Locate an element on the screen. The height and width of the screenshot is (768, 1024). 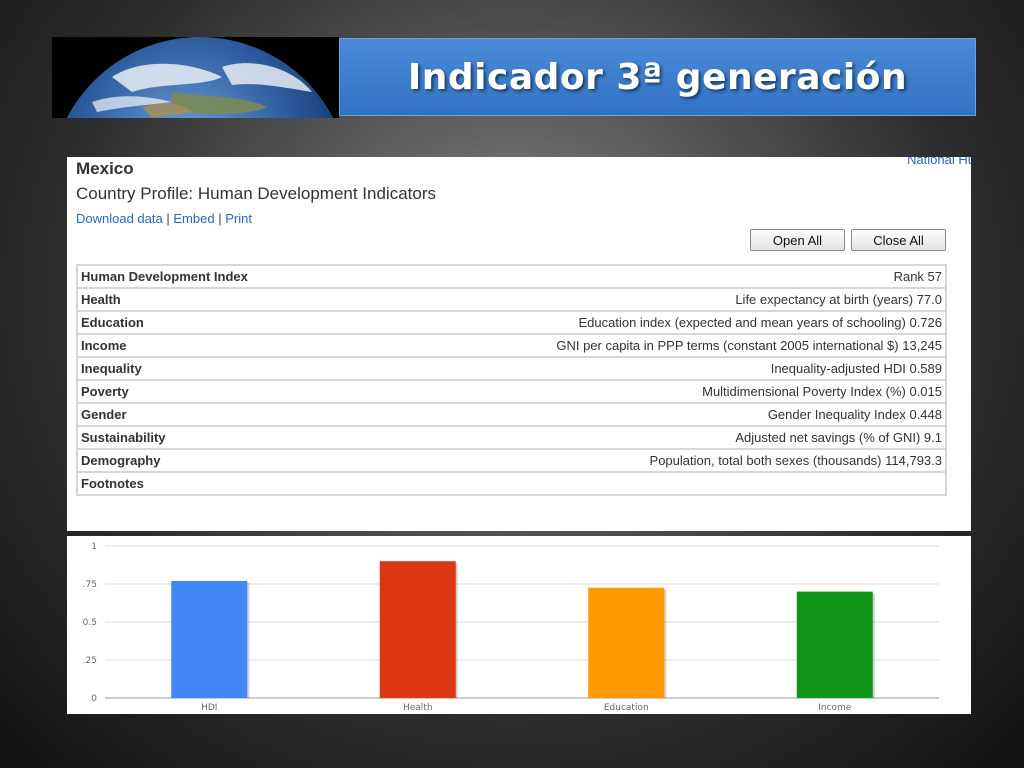
x-tick-label: Education is located at coordinates (626, 708).